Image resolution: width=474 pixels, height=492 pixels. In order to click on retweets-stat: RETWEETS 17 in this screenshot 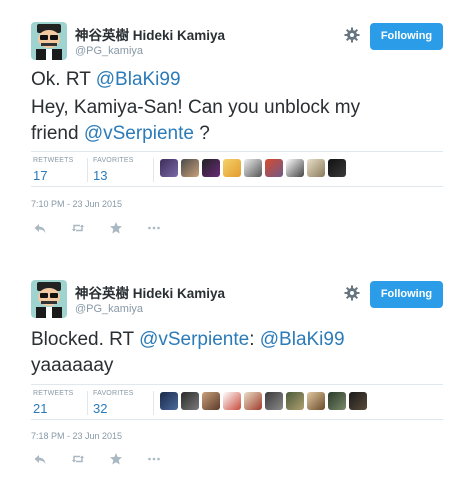, I will do `click(53, 170)`.